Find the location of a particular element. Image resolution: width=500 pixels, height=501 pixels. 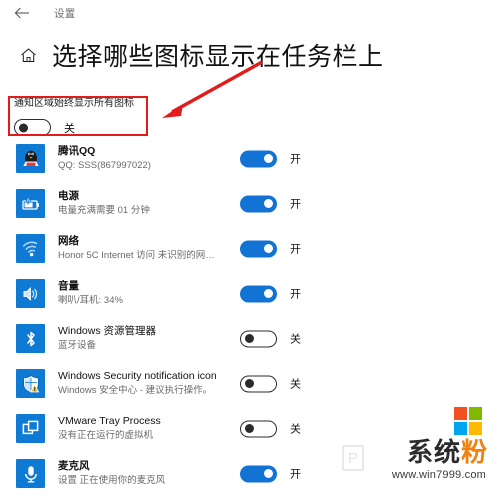

list-item: 腾讯QQ QQ: SSS(867997022) 开 is located at coordinates (250, 158).